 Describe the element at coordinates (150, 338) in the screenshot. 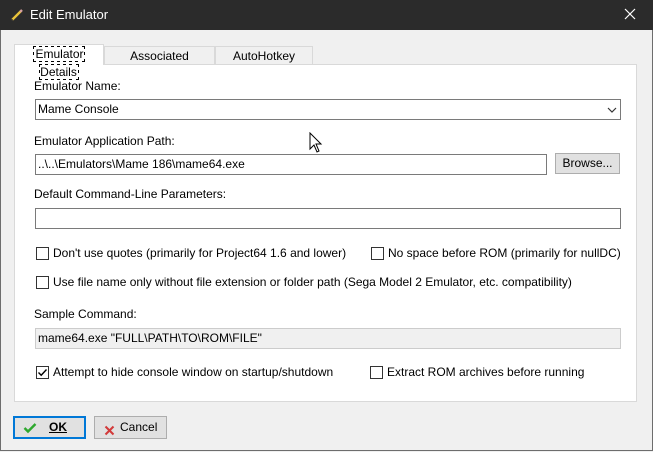

I see `sample-command-value: mame64.exe "FULL\PATH\TO\ROM\FILE"` at that location.